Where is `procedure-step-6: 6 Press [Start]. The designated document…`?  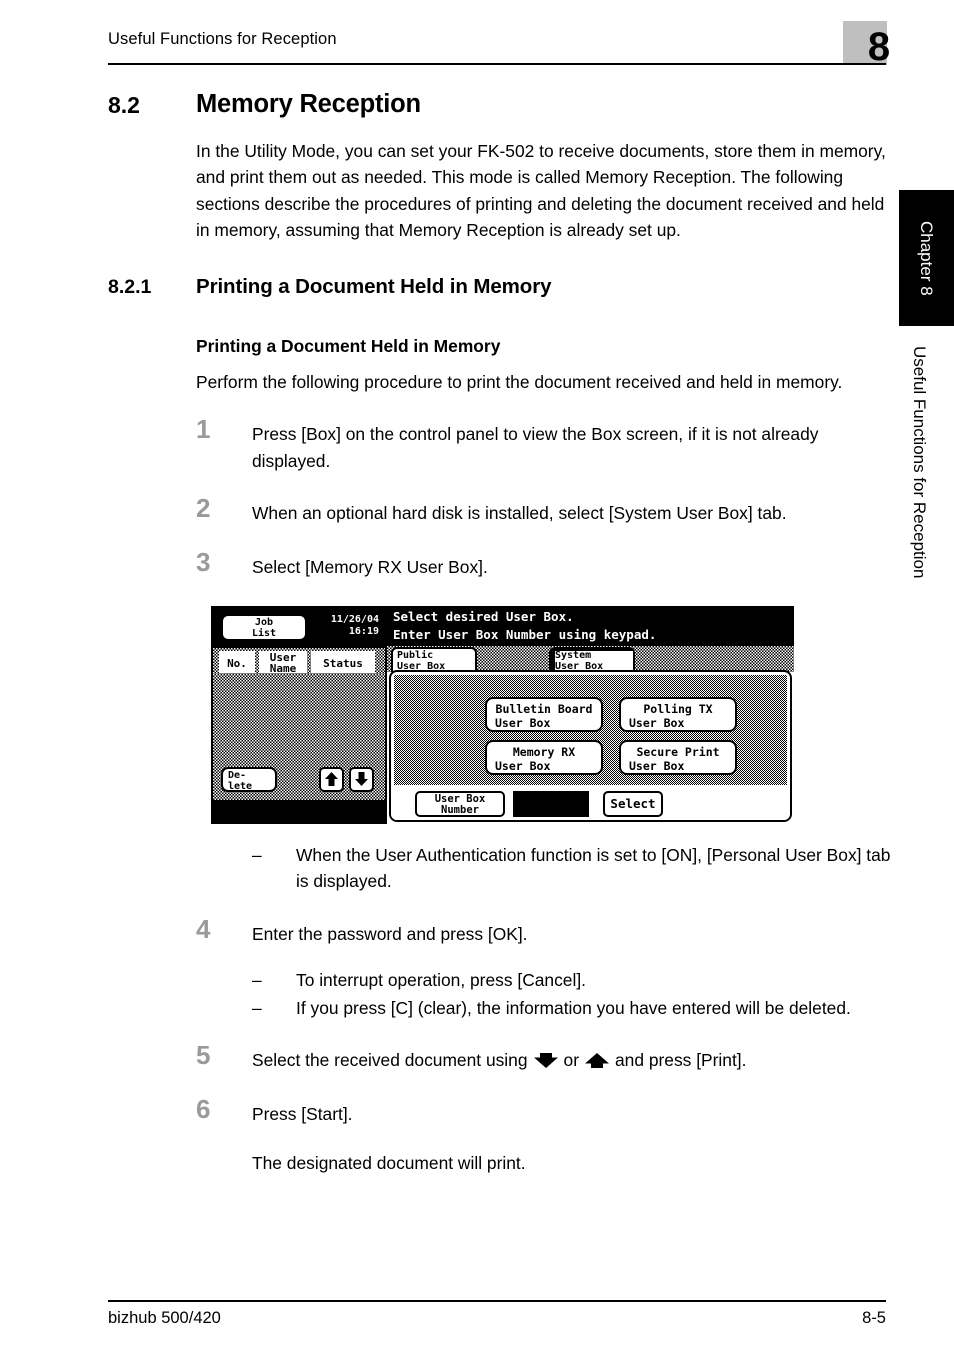
procedure-step-6: 6 Press [Start]. The designated document… is located at coordinates (541, 1135).